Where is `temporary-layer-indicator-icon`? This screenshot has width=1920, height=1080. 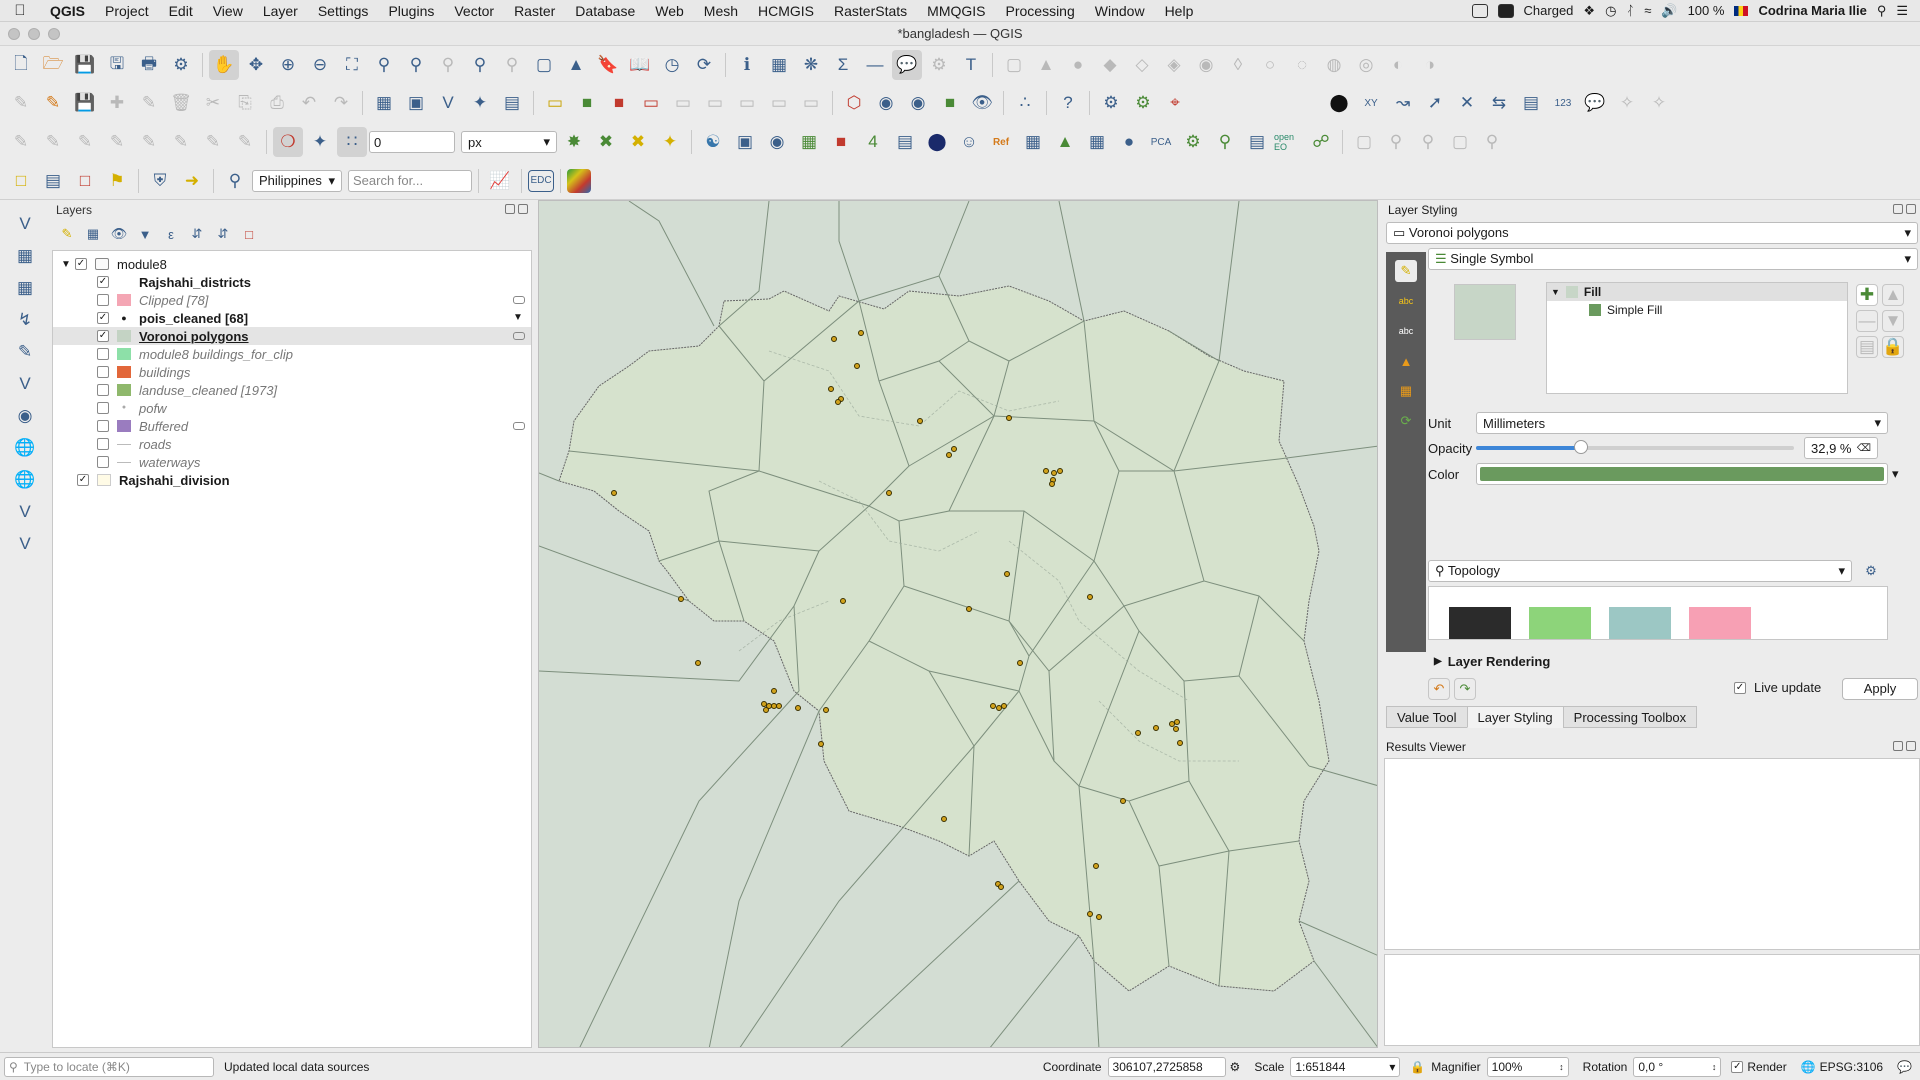
temporary-layer-indicator-icon is located at coordinates (519, 336).